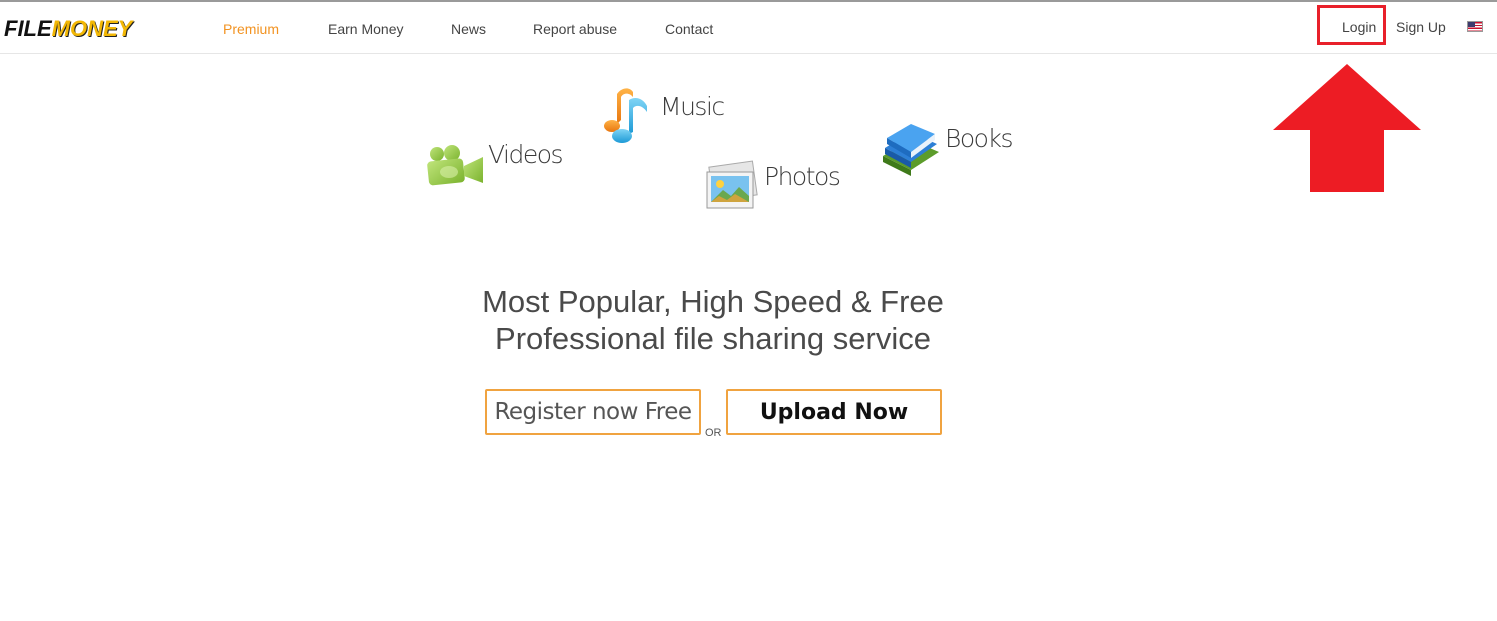  I want to click on filemoney-logo: FILEMONEY, so click(68, 29).